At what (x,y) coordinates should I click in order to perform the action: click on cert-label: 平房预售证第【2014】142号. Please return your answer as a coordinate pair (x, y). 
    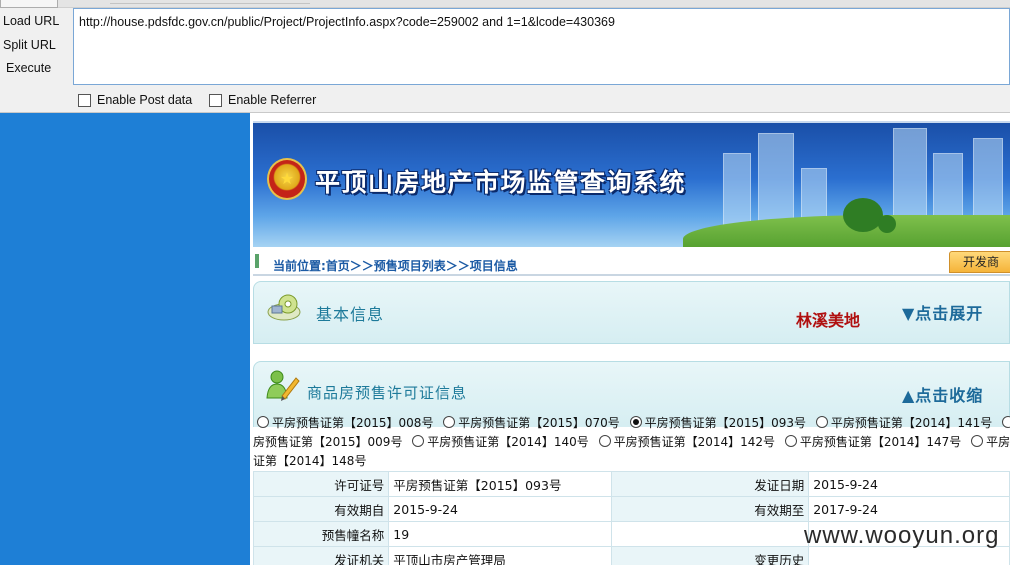
    Looking at the image, I should click on (694, 442).